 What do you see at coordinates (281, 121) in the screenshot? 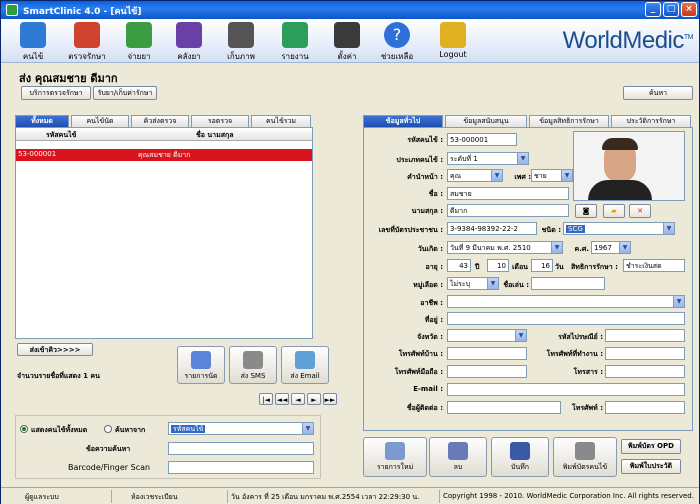
I see `tab-combined: คนไข้รวม` at bounding box center [281, 121].